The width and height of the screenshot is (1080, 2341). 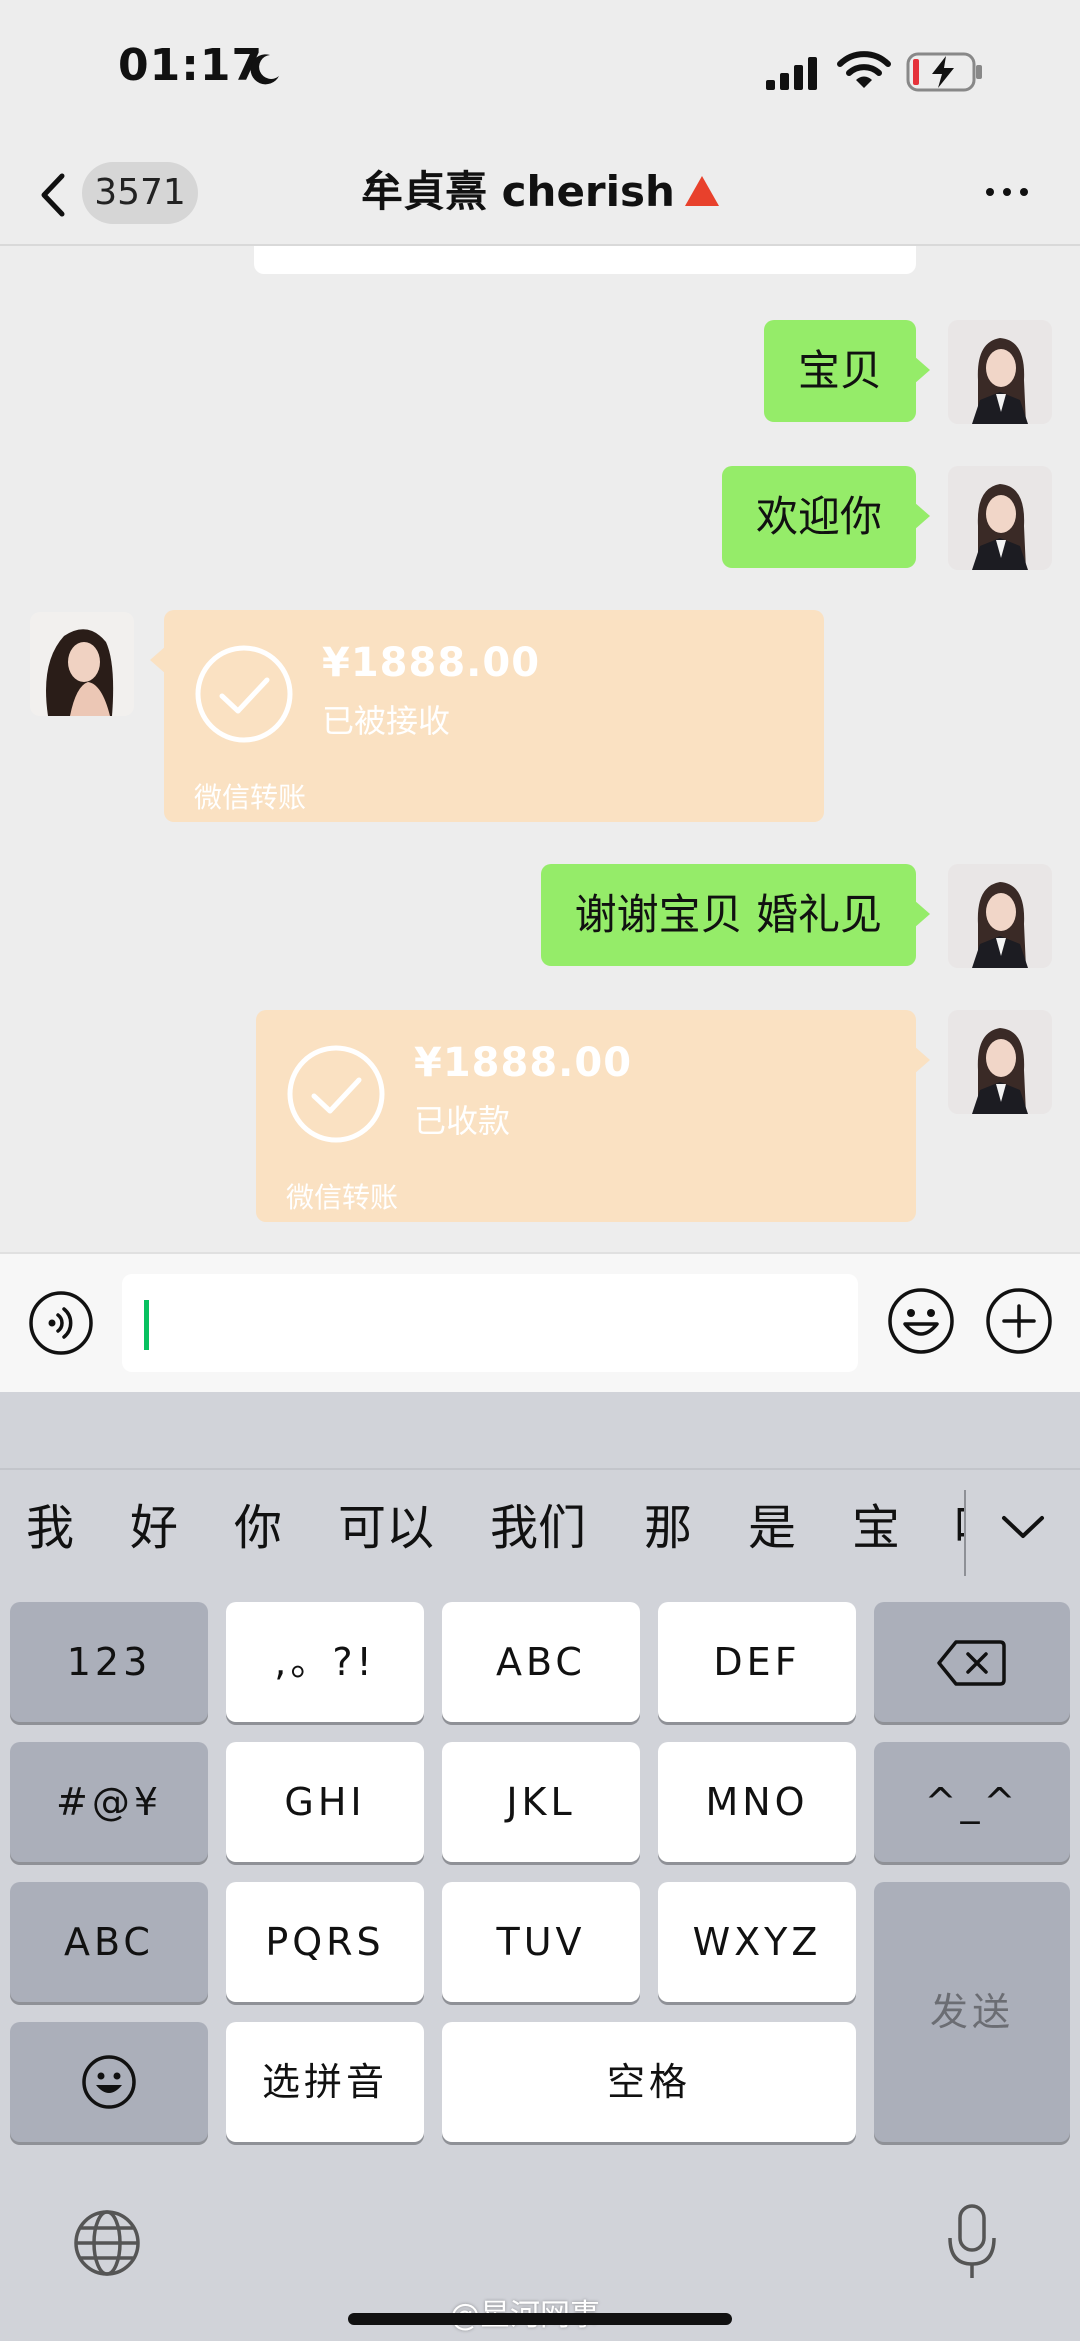 I want to click on message-bubble: 谢谢宝贝 婚礼见, so click(x=735, y=915).